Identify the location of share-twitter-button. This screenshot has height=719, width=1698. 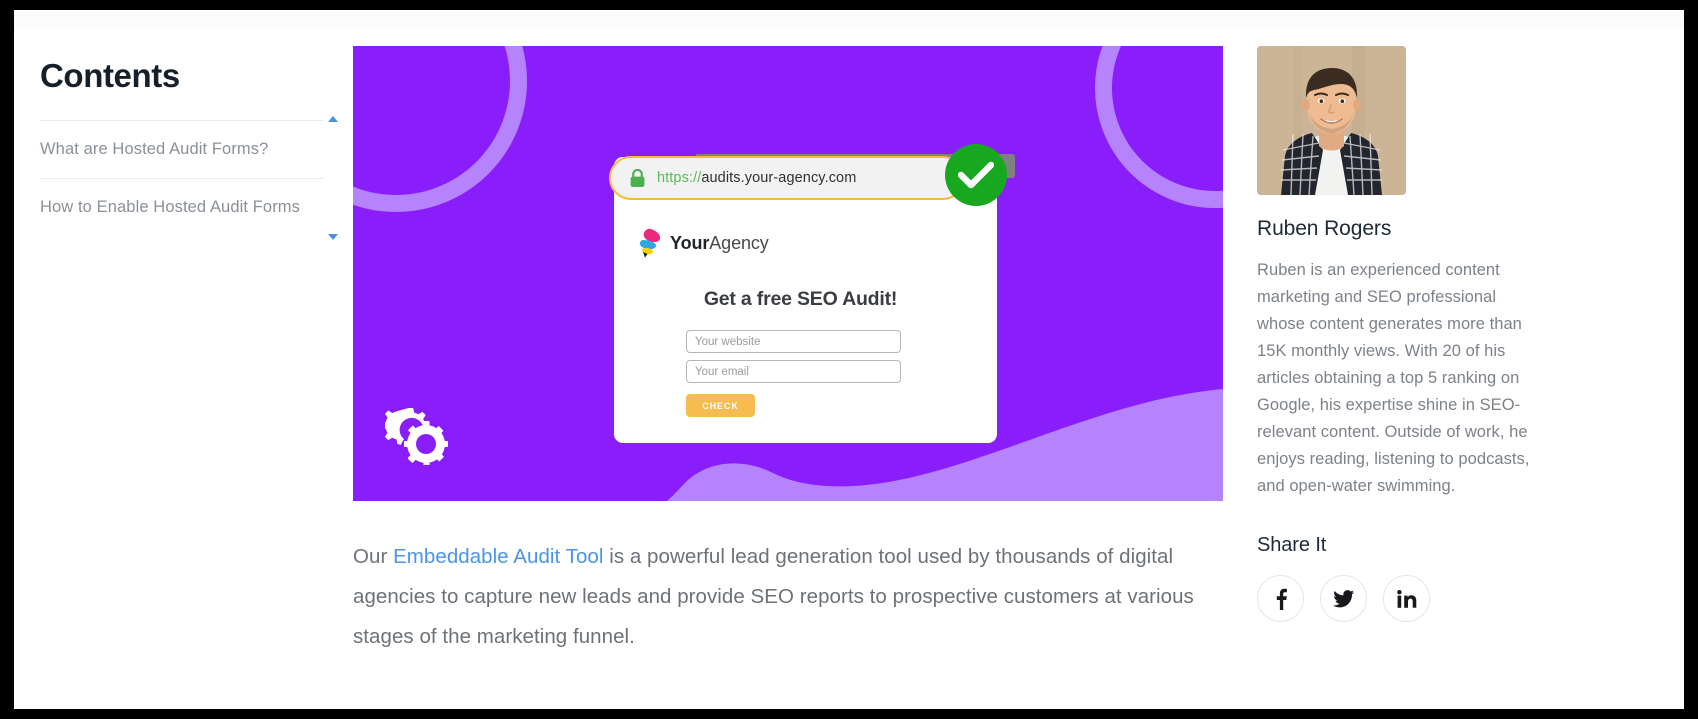
(1343, 599).